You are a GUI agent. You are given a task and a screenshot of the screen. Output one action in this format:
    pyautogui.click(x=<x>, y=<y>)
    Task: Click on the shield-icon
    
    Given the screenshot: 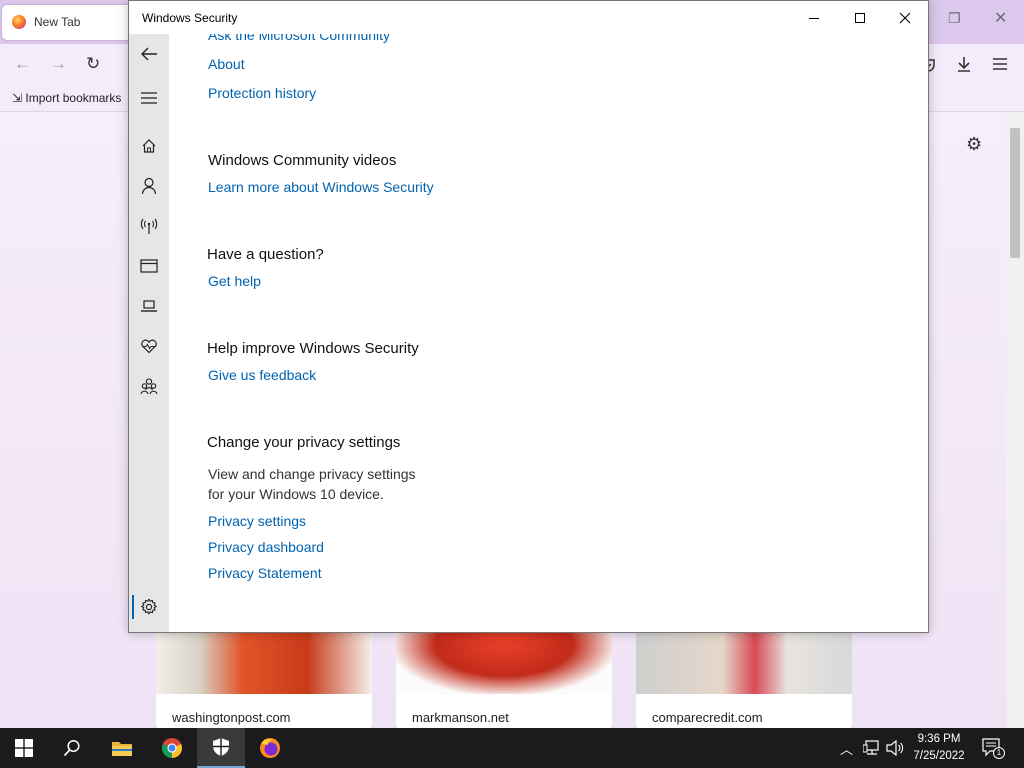 What is the action you would take?
    pyautogui.click(x=221, y=747)
    